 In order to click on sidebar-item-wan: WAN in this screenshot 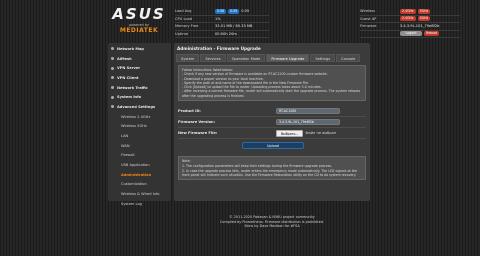, I will do `click(139, 146)`.